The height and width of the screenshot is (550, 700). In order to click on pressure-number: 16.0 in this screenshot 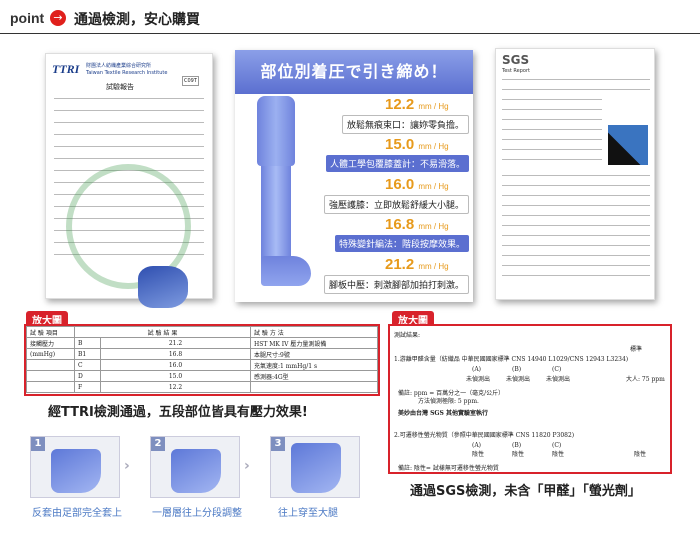, I will do `click(400, 184)`.